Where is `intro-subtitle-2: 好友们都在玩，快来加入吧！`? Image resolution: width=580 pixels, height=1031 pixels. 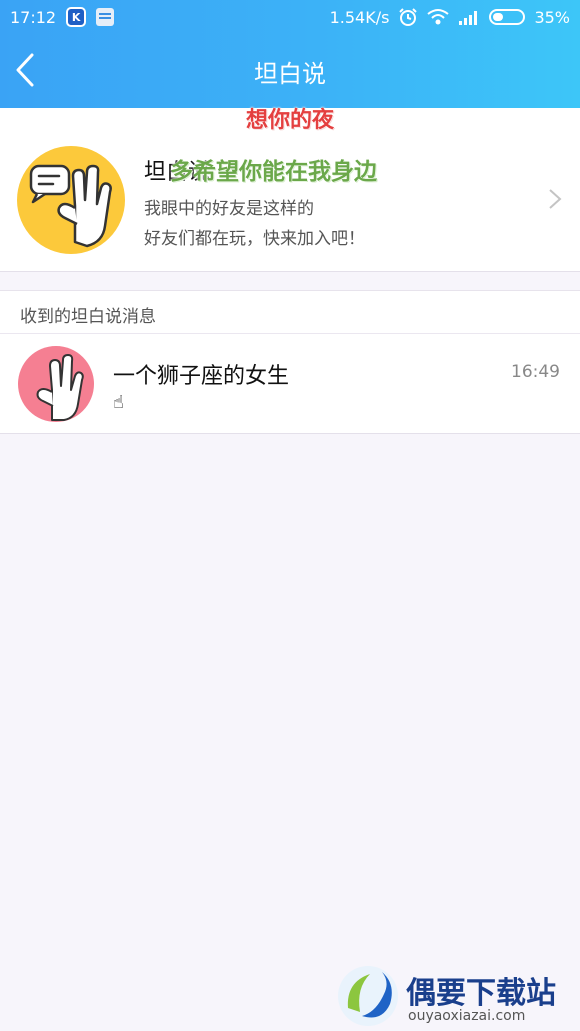
intro-subtitle-2: 好友们都在玩，快来加入吧！ is located at coordinates (254, 239).